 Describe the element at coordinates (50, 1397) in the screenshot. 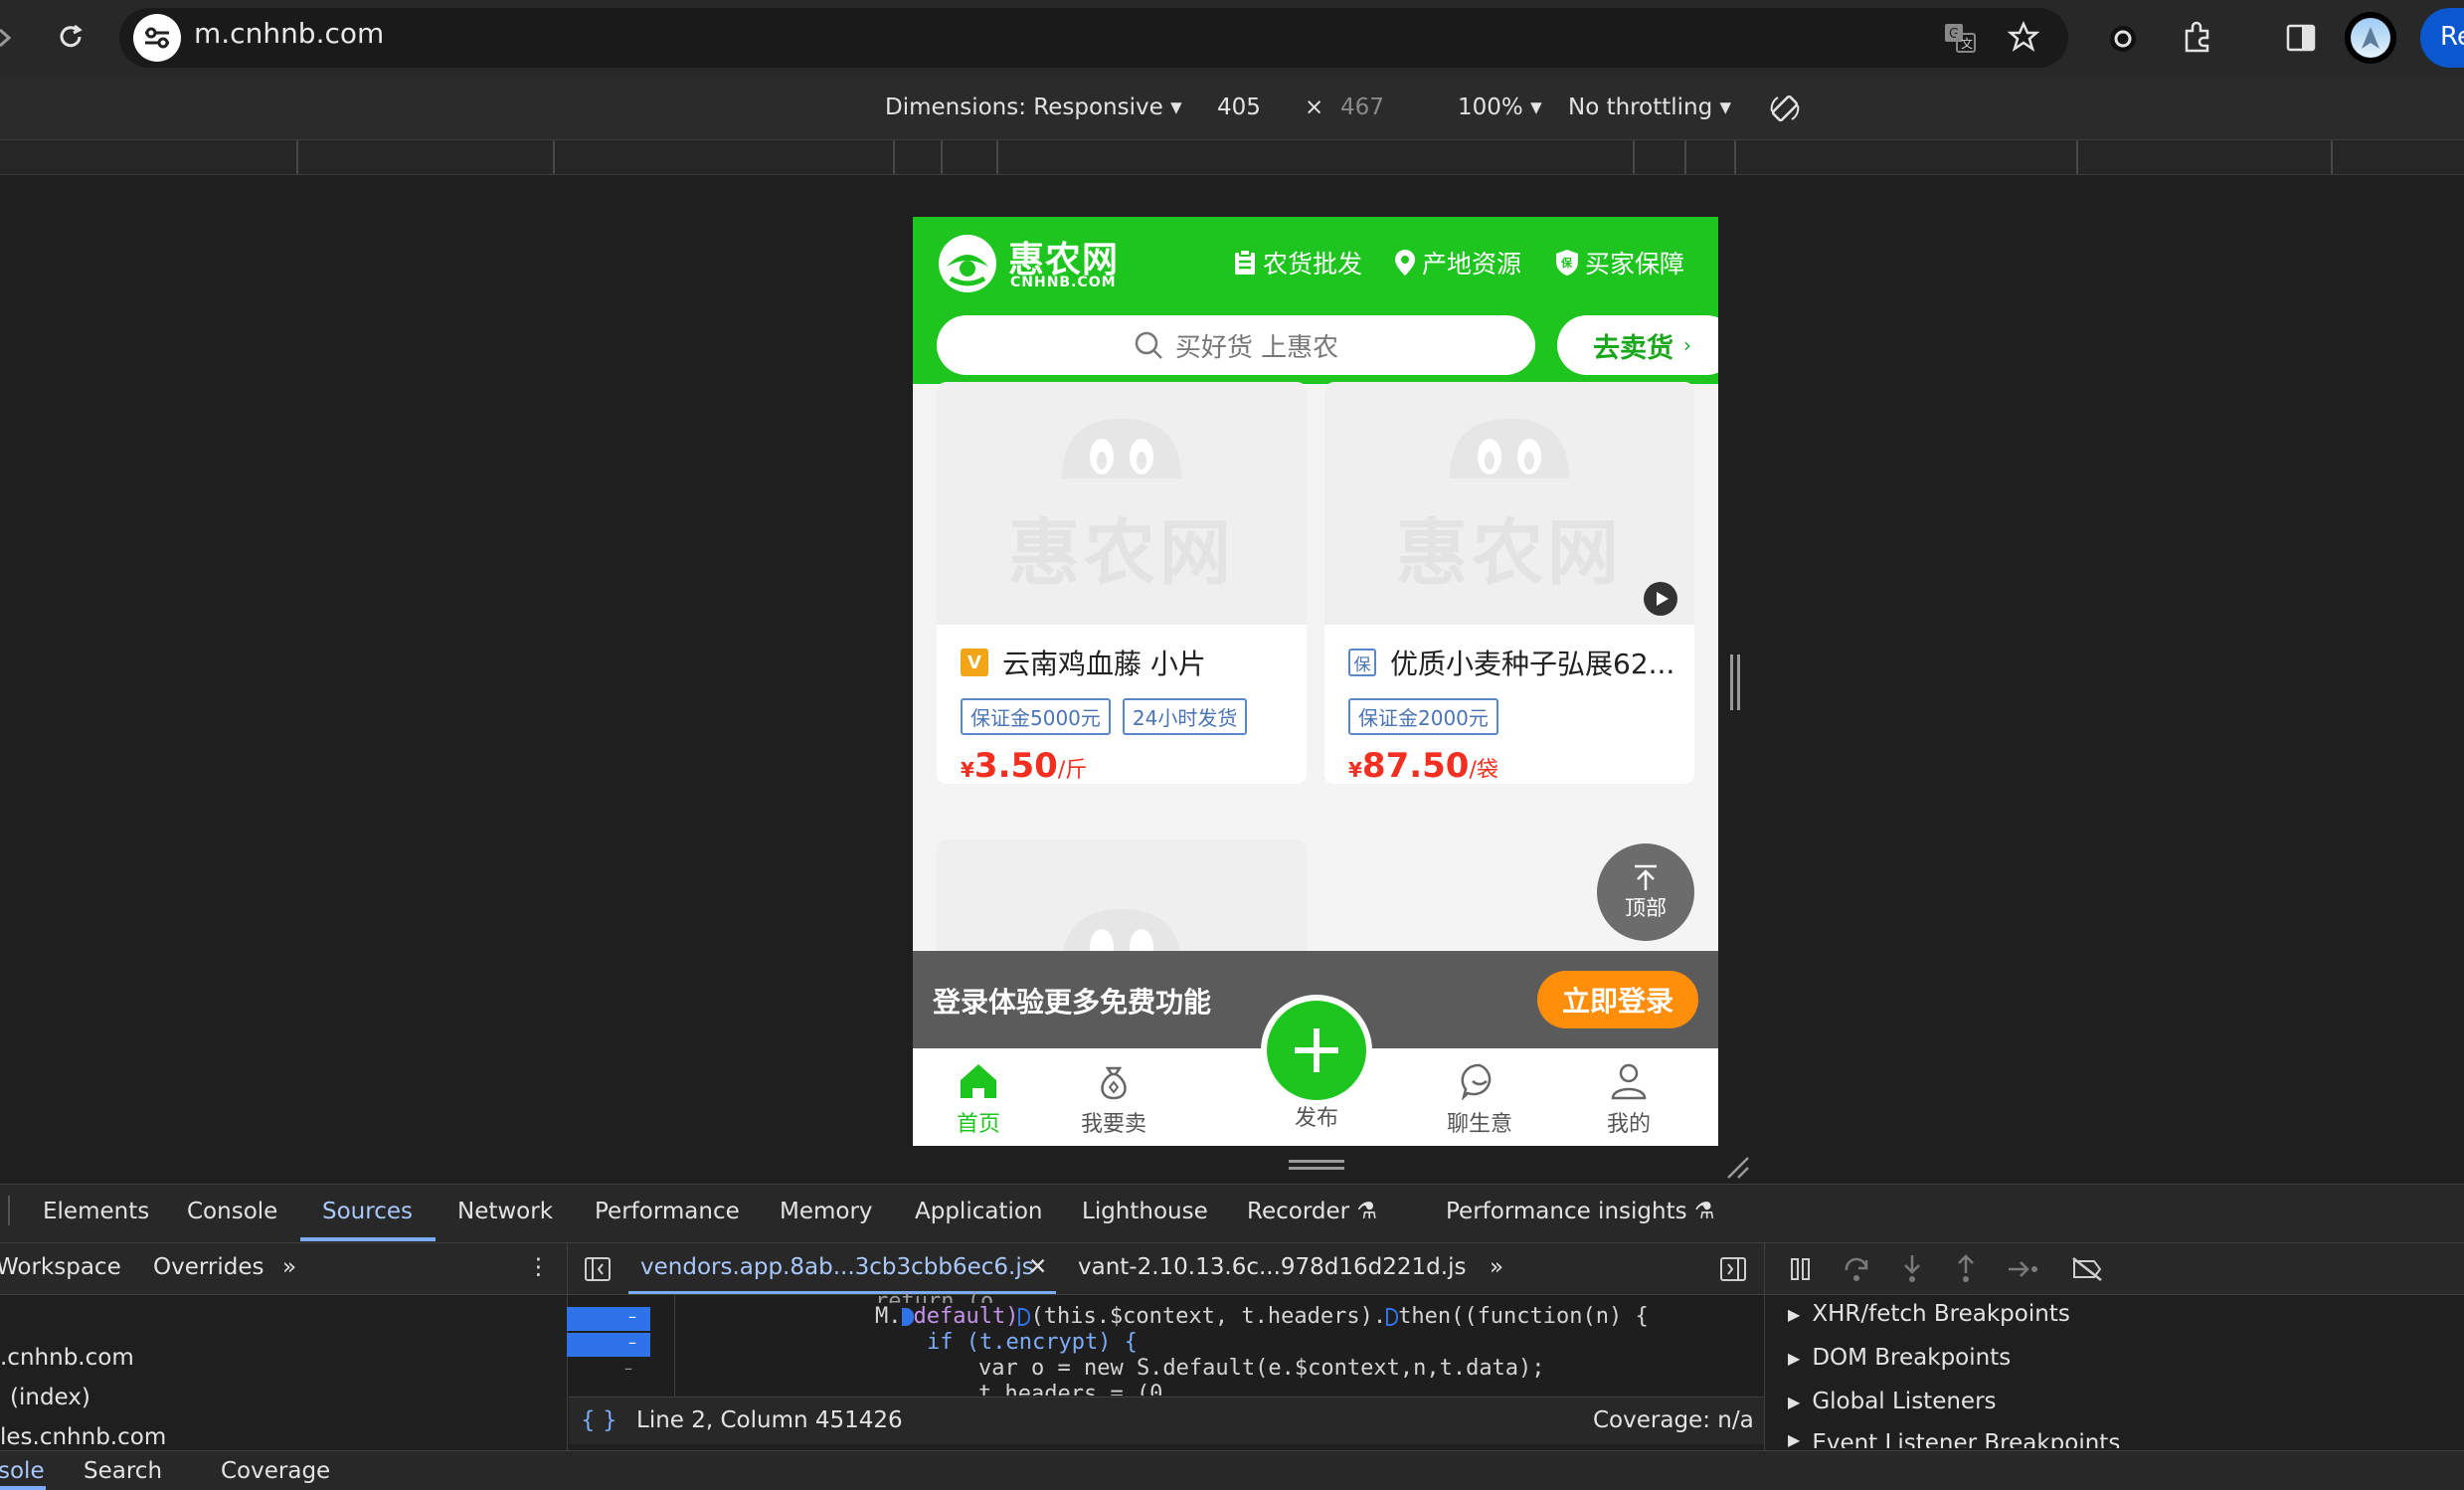

I see `tree-item-index: (index)` at that location.